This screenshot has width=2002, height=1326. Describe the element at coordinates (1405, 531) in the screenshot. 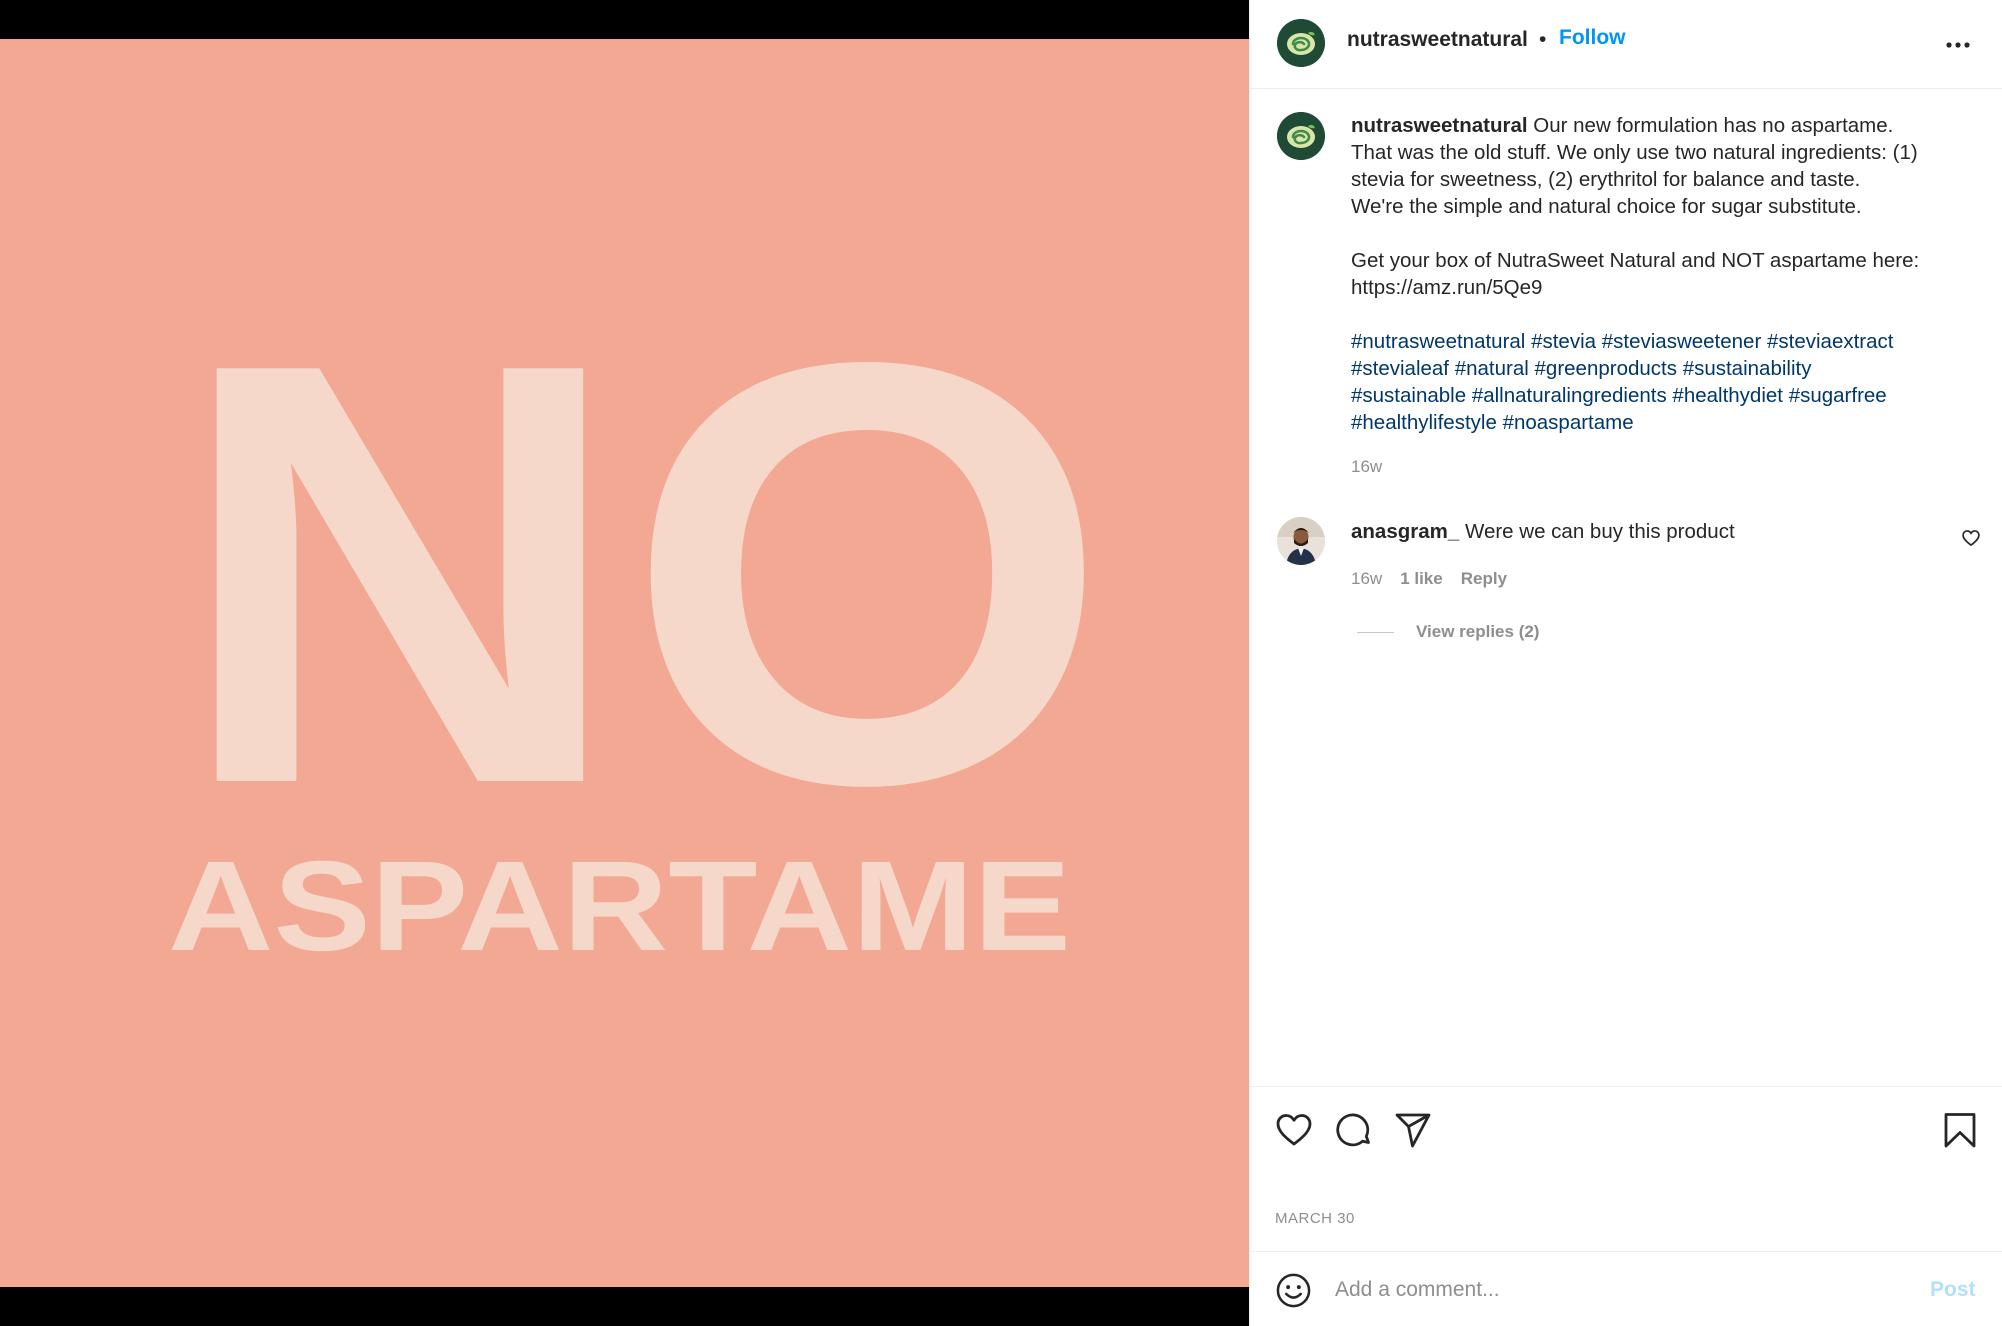

I see `comment-username: anasgram_` at that location.